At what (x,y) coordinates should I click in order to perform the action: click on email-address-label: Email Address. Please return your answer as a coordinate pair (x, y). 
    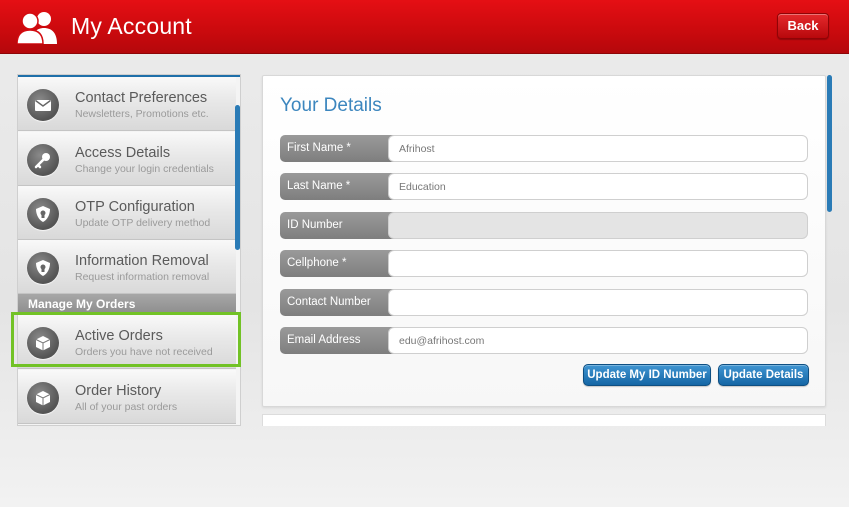
    Looking at the image, I should click on (343, 340).